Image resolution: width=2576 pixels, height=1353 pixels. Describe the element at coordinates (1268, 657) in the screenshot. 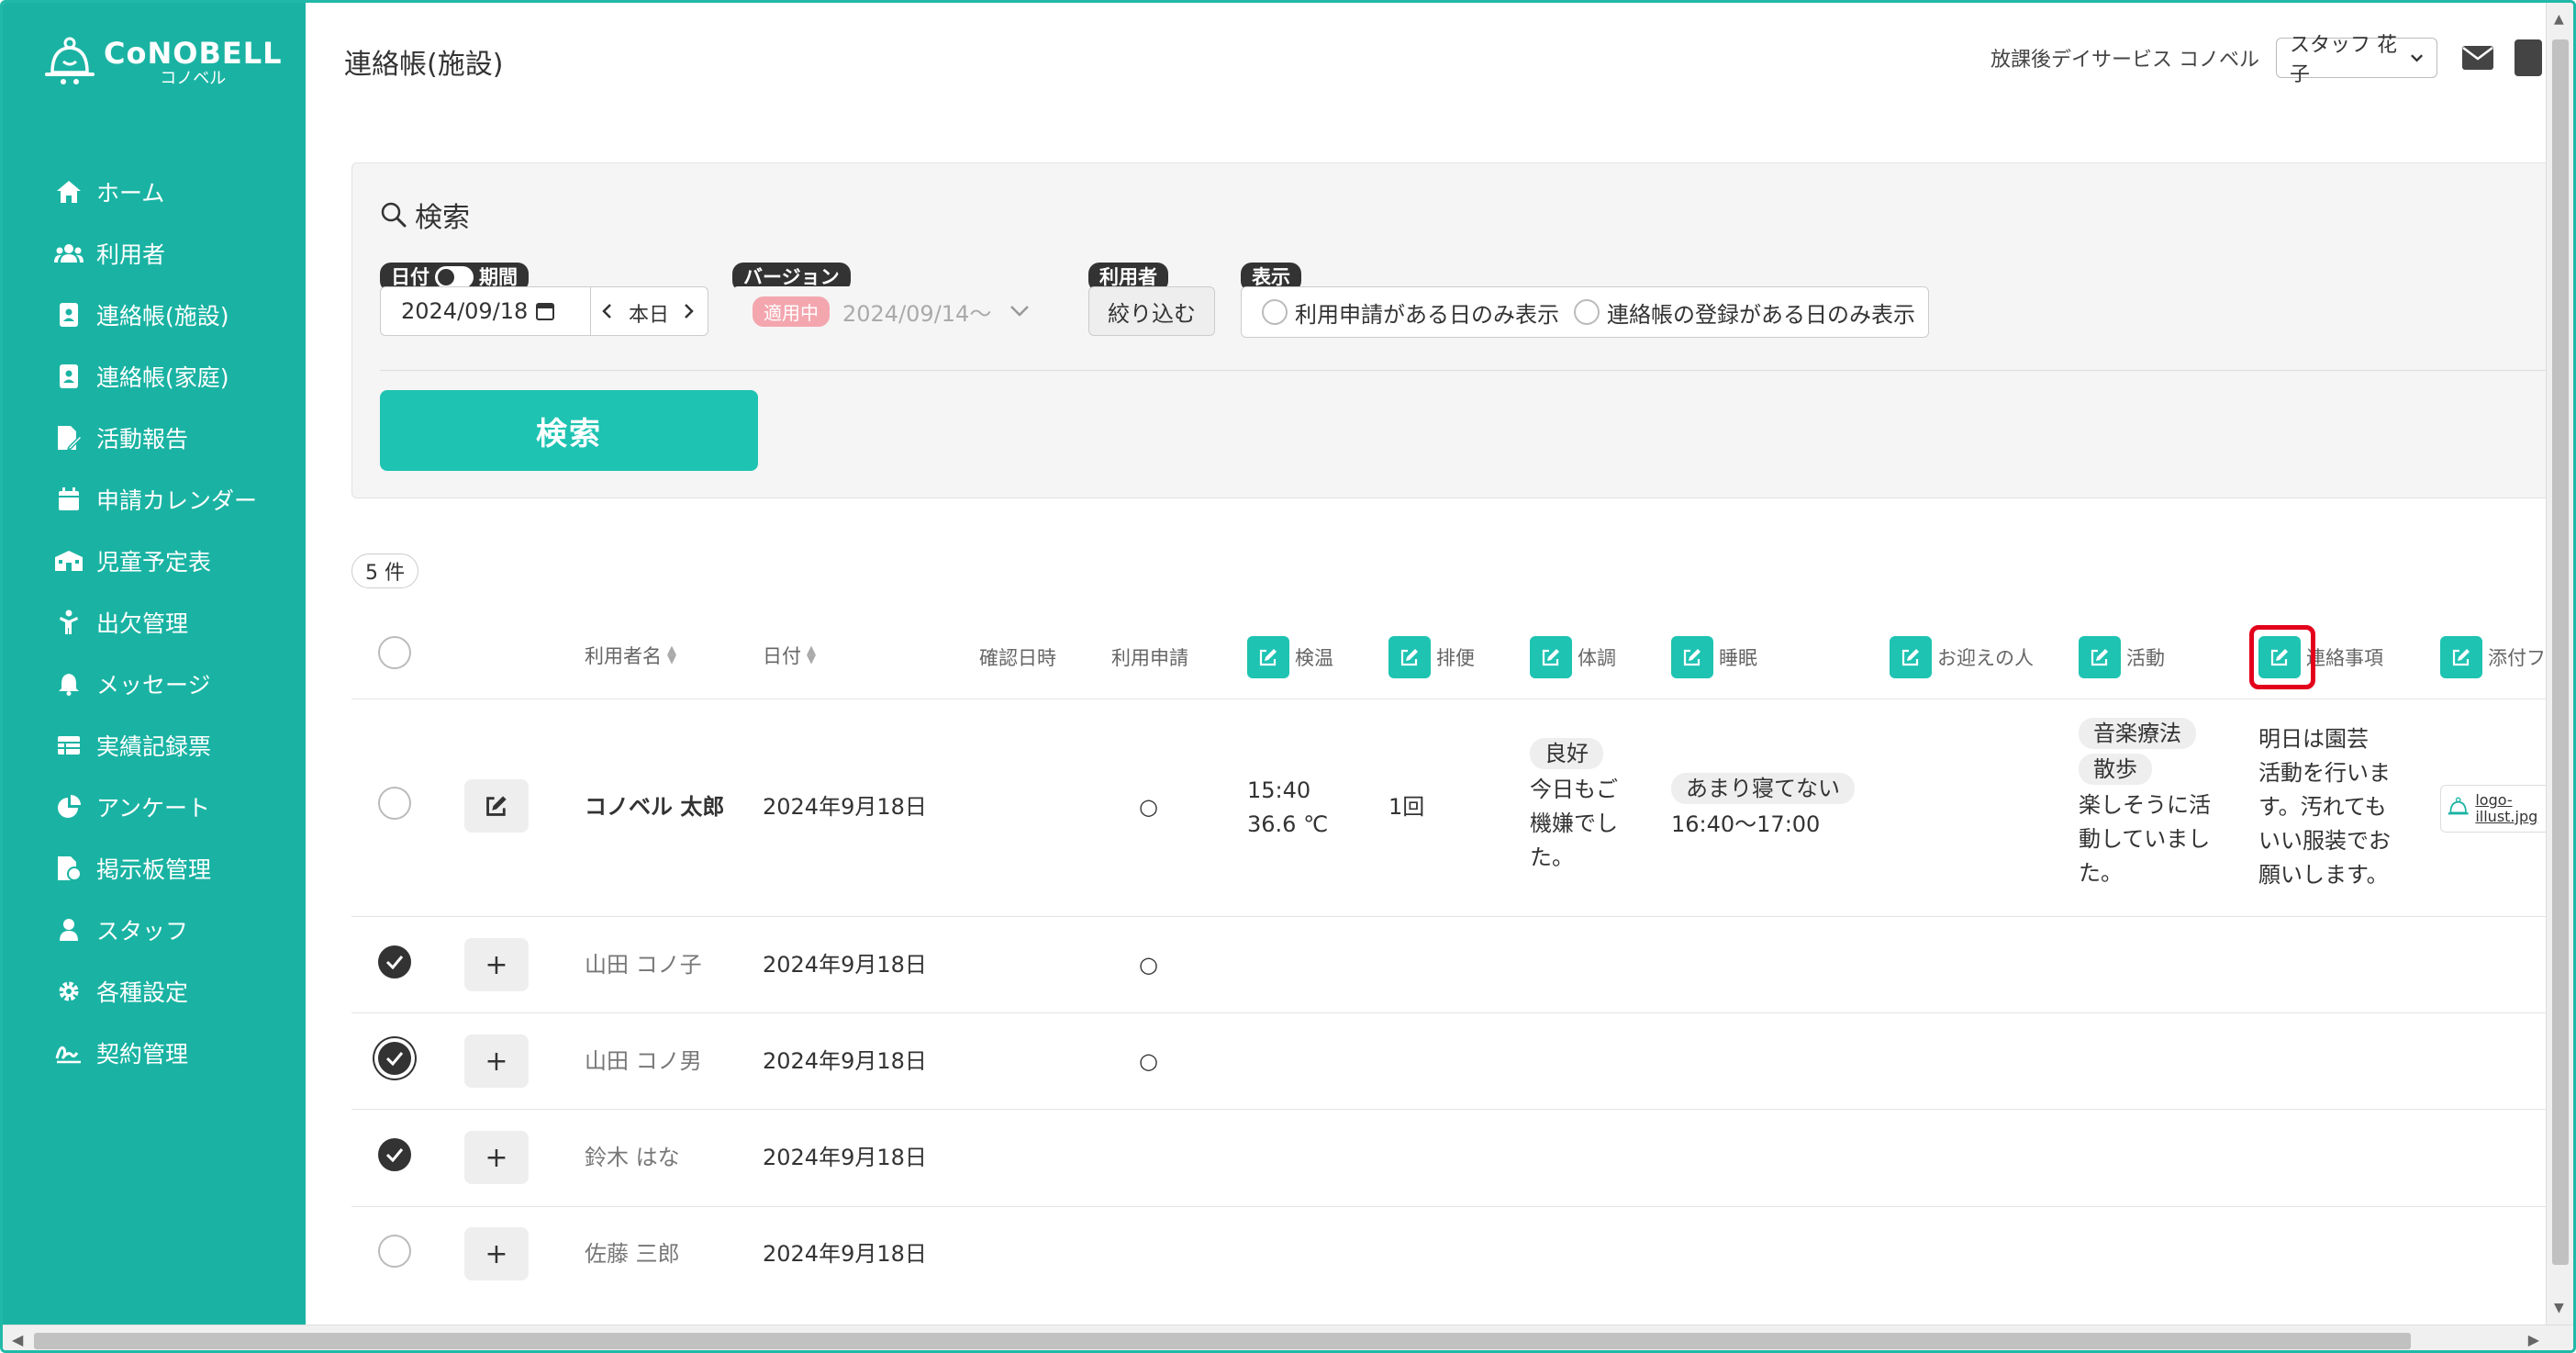

I see `edit-column-temperature-button` at that location.